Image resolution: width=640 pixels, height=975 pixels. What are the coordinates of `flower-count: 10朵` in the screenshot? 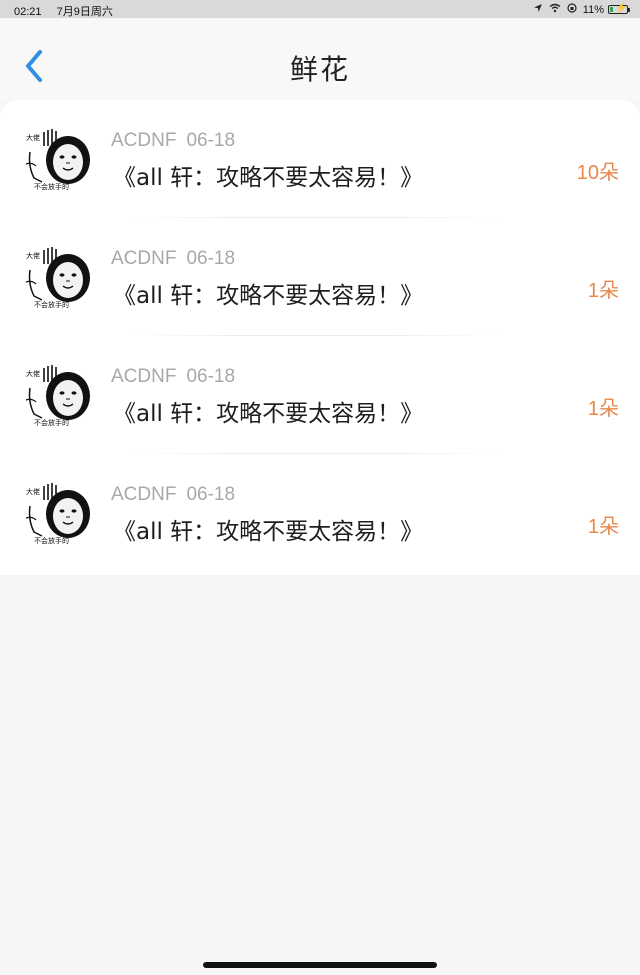 It's located at (597, 173).